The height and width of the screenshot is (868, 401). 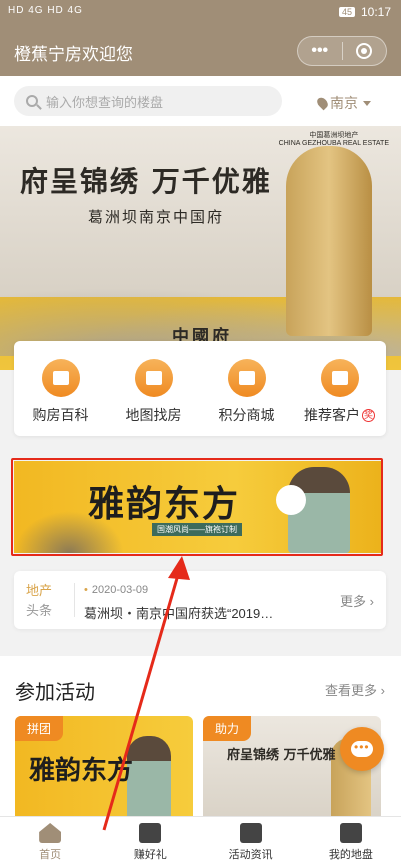 What do you see at coordinates (156, 217) in the screenshot?
I see `hero-subtitle: 葛洲坝南京中国府` at bounding box center [156, 217].